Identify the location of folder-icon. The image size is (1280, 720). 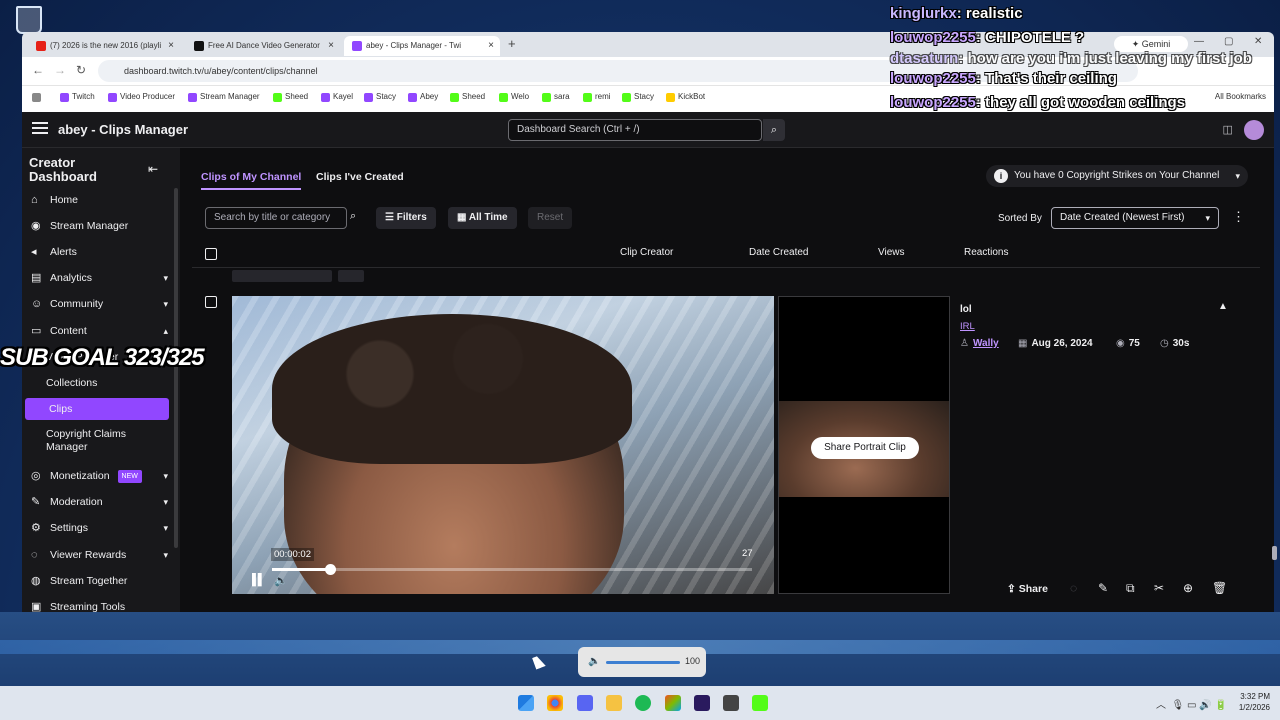
(614, 703).